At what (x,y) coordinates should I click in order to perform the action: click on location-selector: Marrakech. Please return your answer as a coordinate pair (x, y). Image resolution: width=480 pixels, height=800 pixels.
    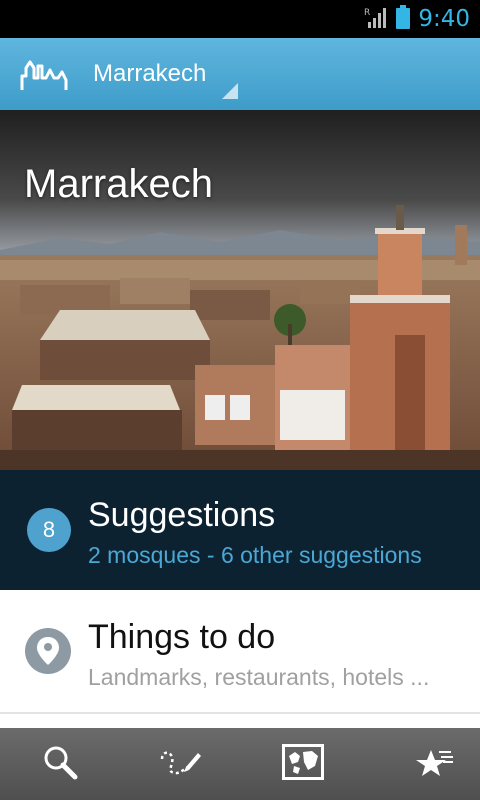
    Looking at the image, I should click on (149, 74).